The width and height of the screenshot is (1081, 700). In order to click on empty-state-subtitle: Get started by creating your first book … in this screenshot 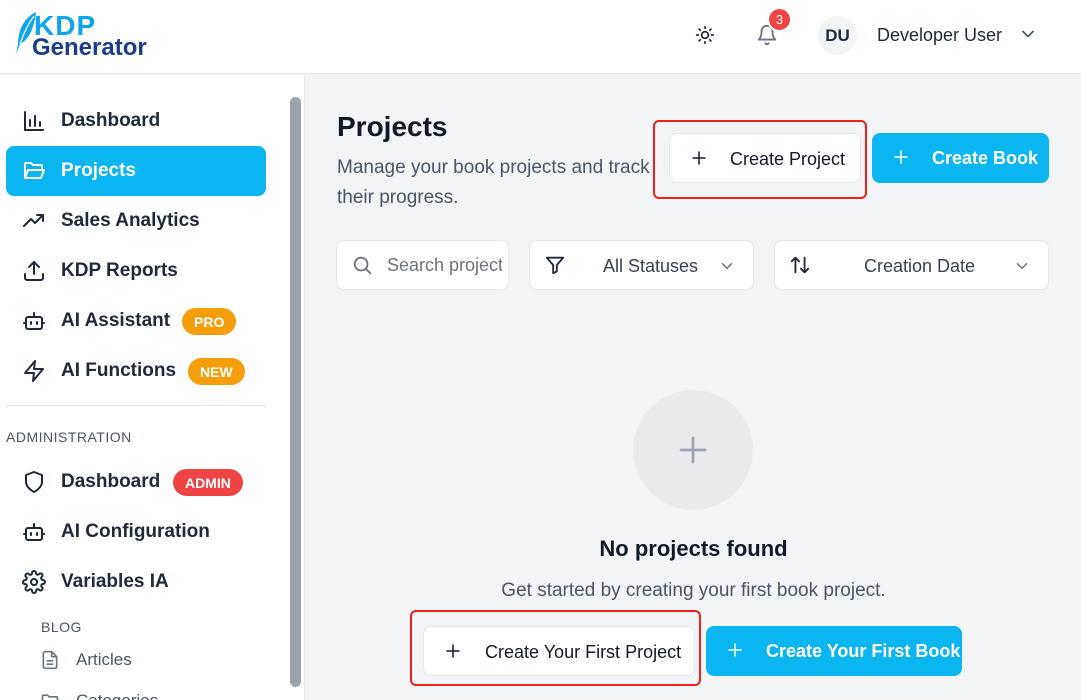, I will do `click(693, 590)`.